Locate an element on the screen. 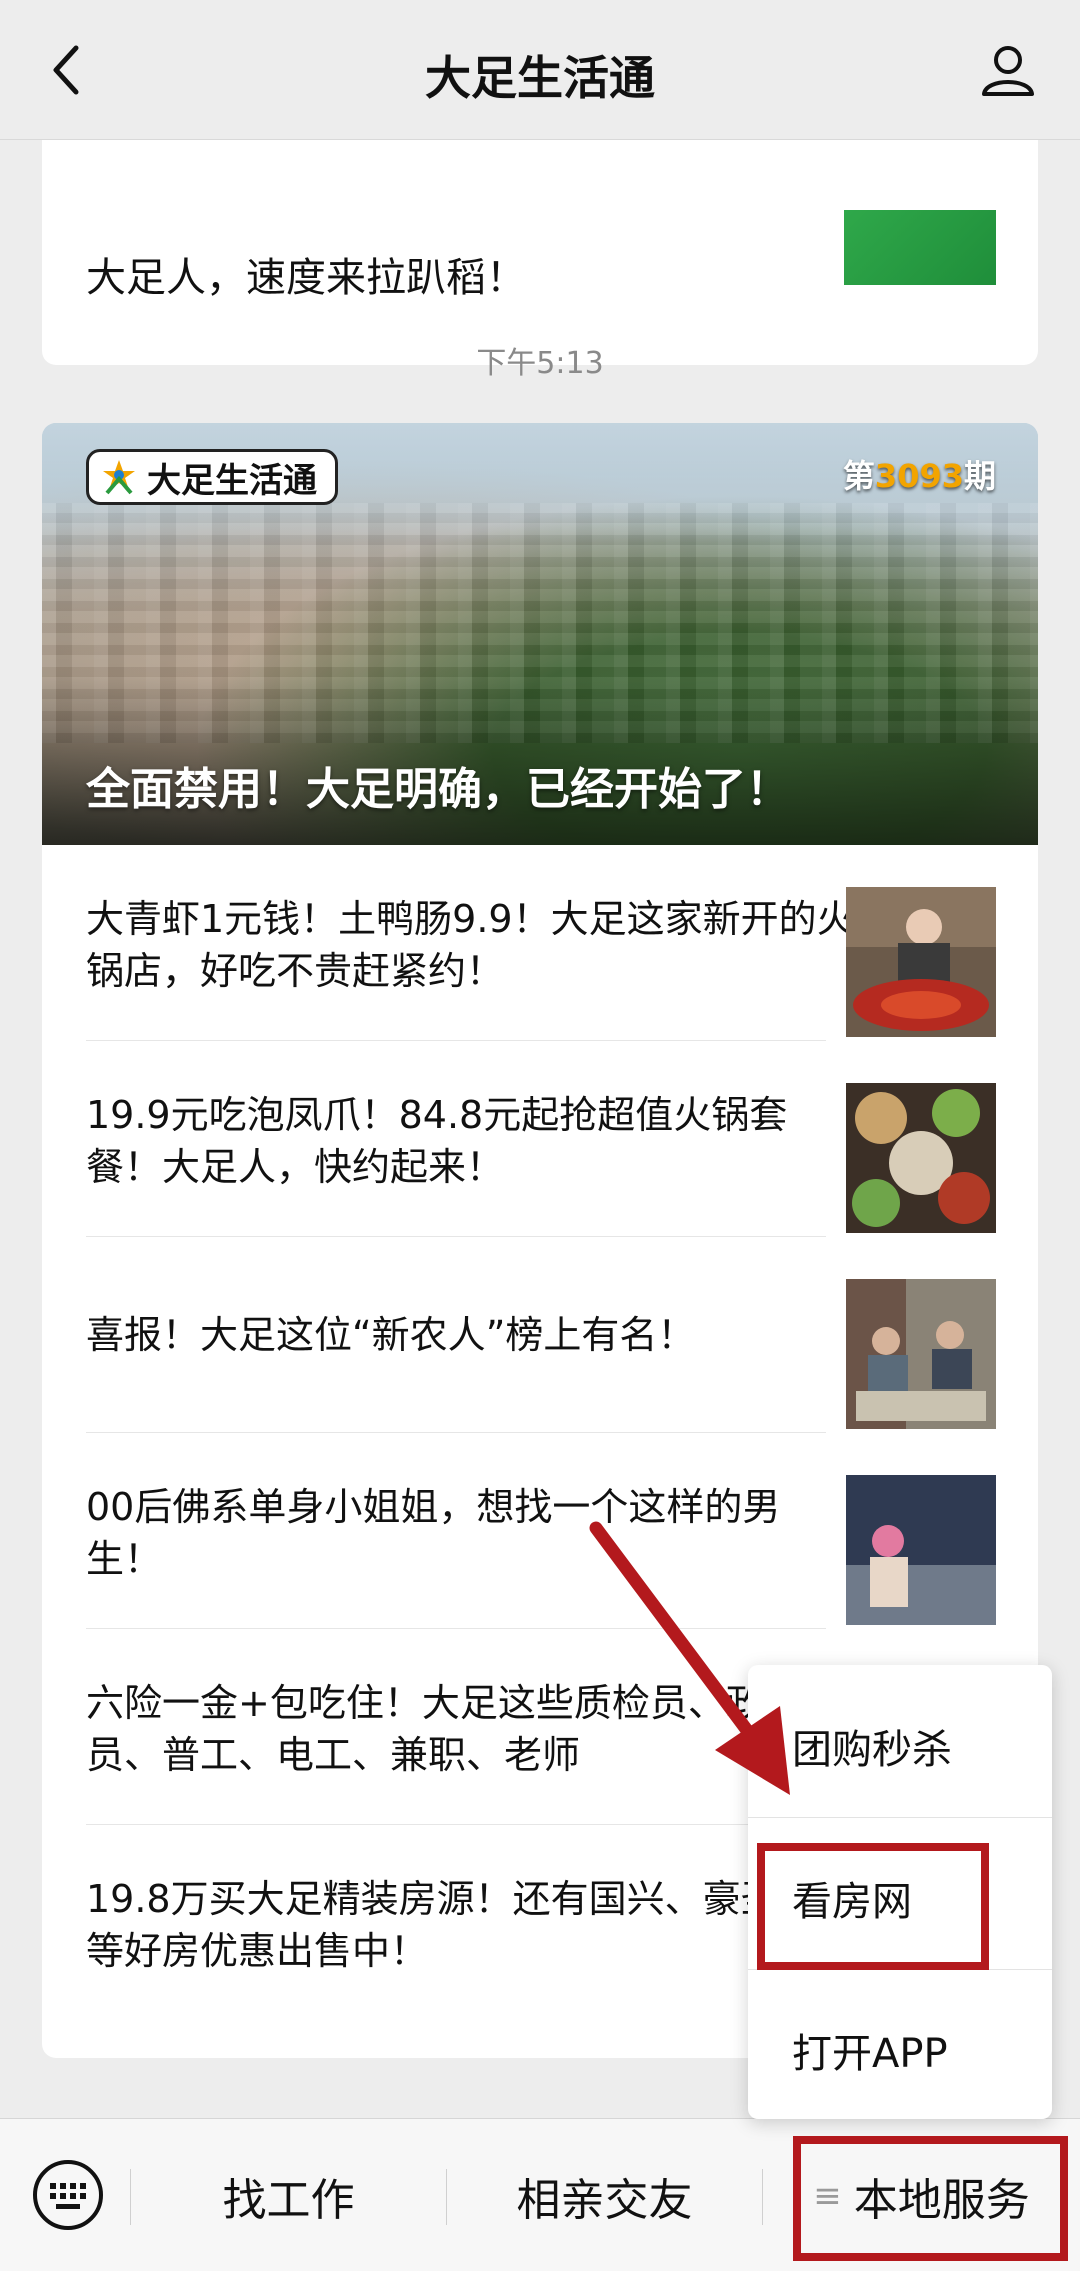 Image resolution: width=1080 pixels, height=2271 pixels. article-item: 大青虾1元钱！土鸭肠9.9！大足这家新开的火锅店，好吃不贵赶紧约！ is located at coordinates (540, 943).